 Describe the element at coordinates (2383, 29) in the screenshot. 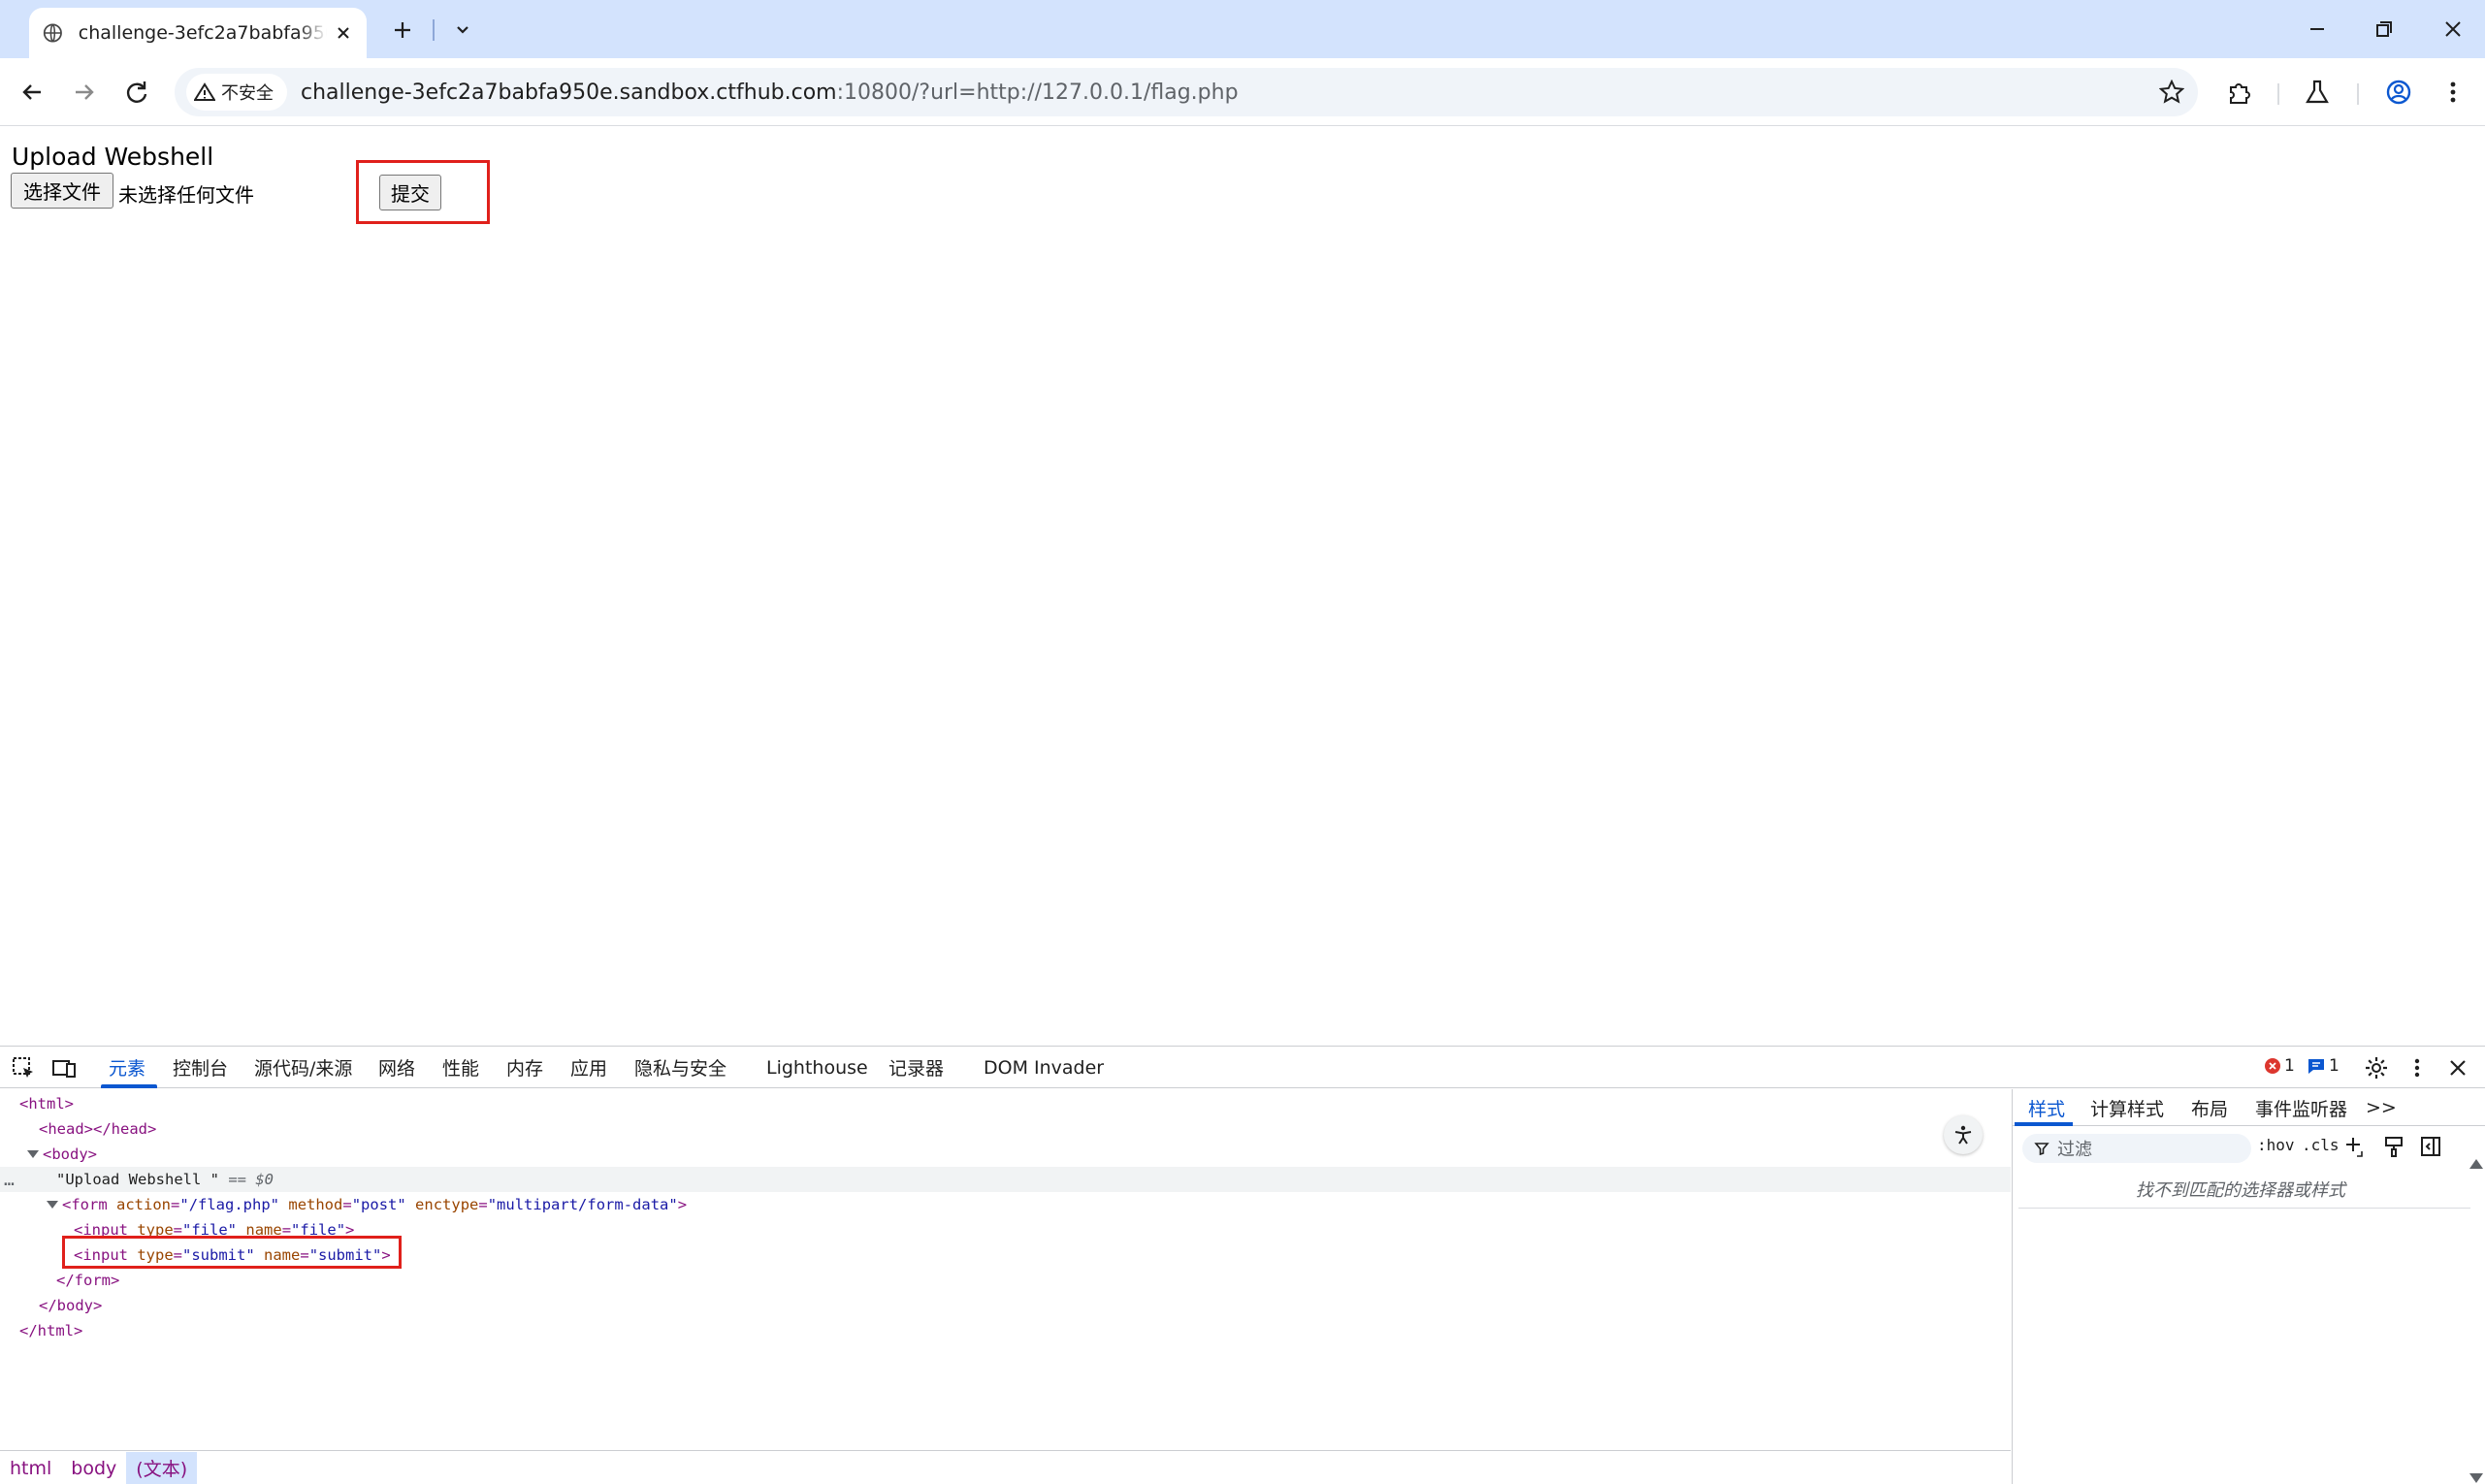

I see `restore-icon` at that location.